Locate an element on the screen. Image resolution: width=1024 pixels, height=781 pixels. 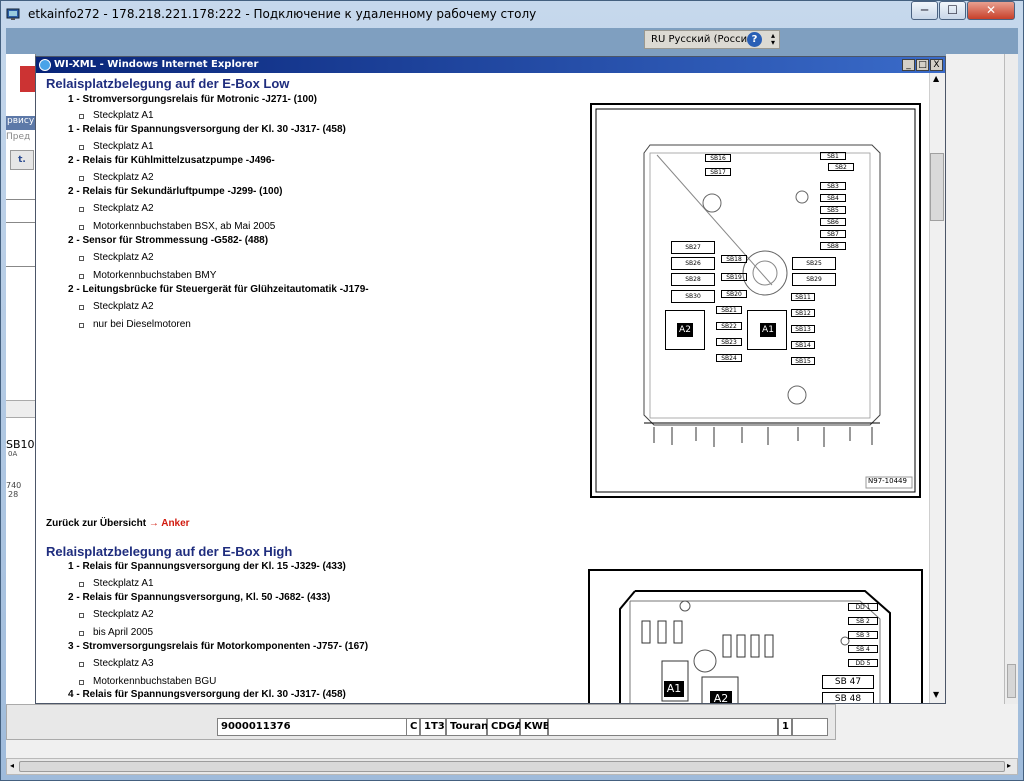
fuse-label: SB27 is located at coordinates (693, 247).